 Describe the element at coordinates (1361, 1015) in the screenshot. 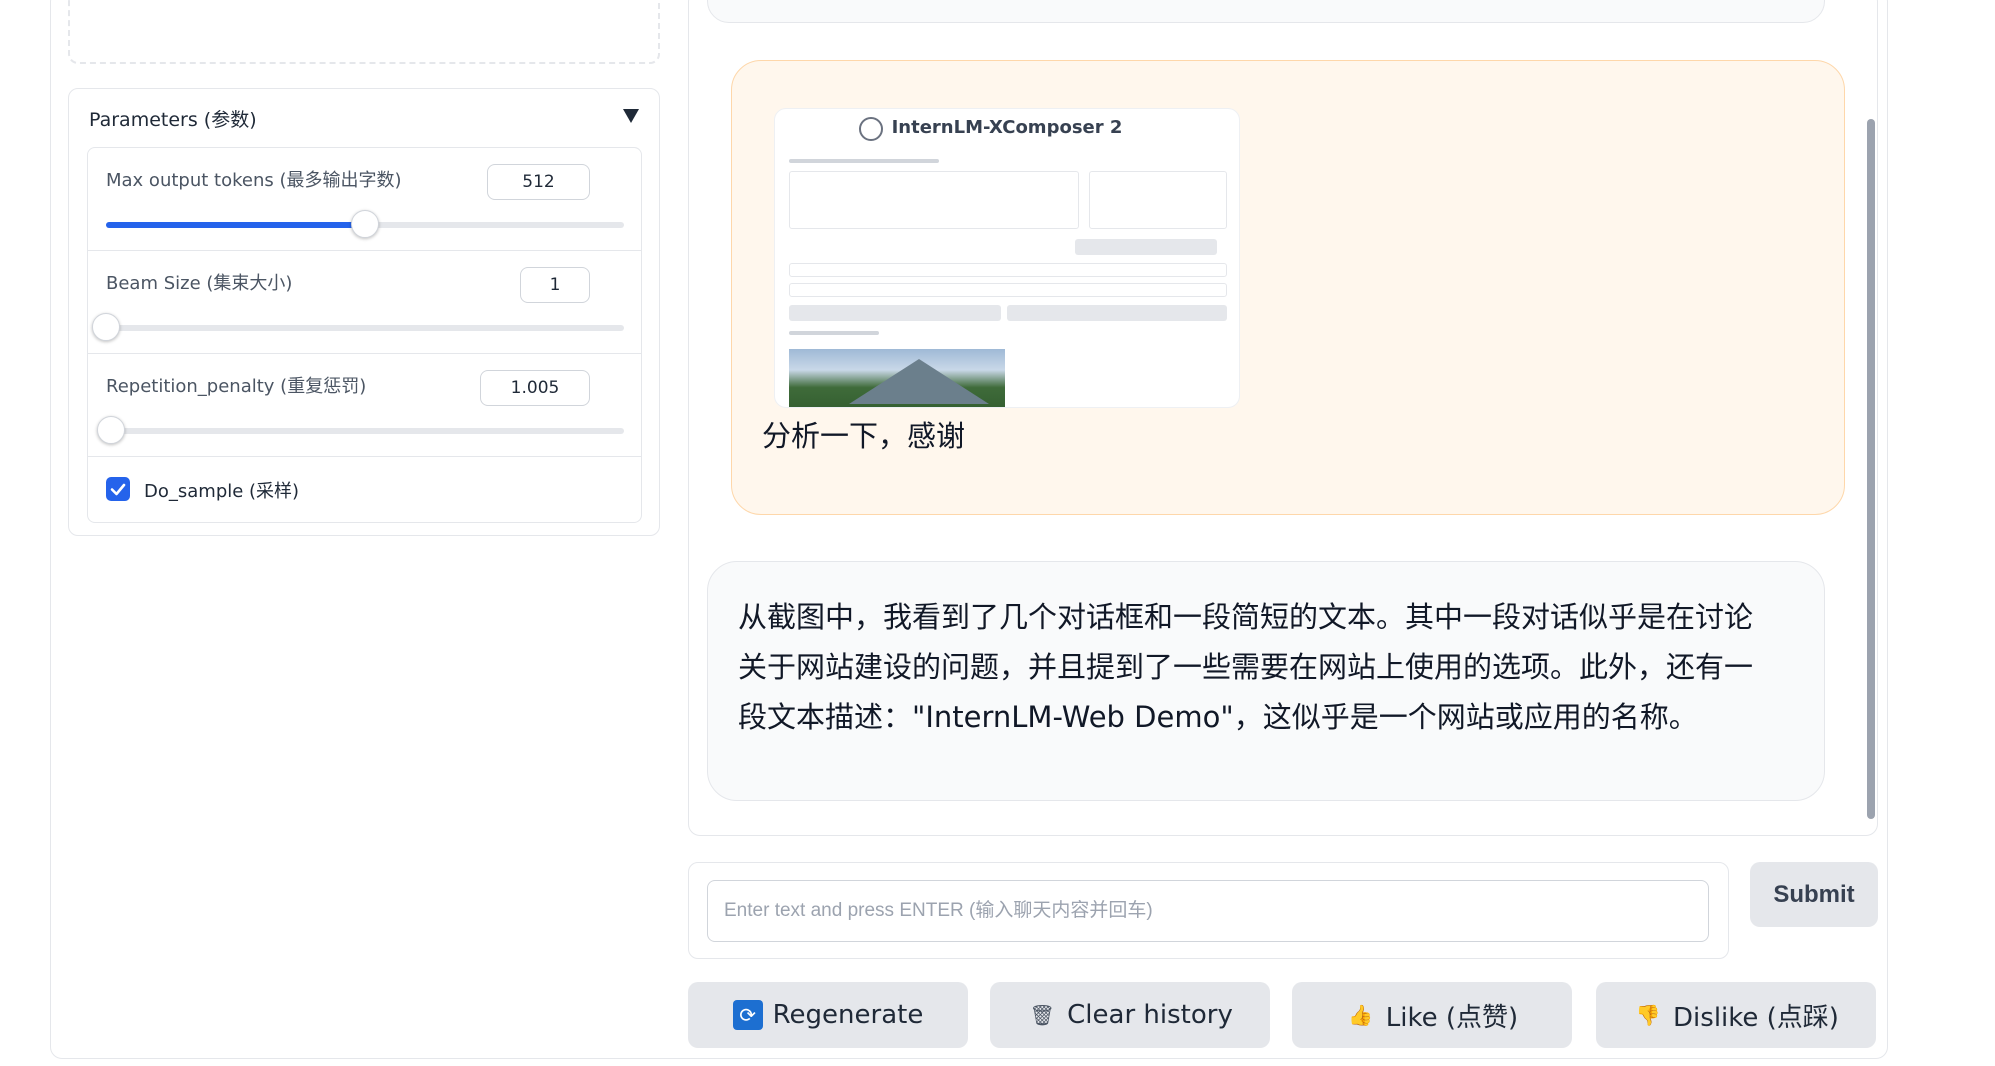

I see `thumbs-up-icon: 👍` at that location.